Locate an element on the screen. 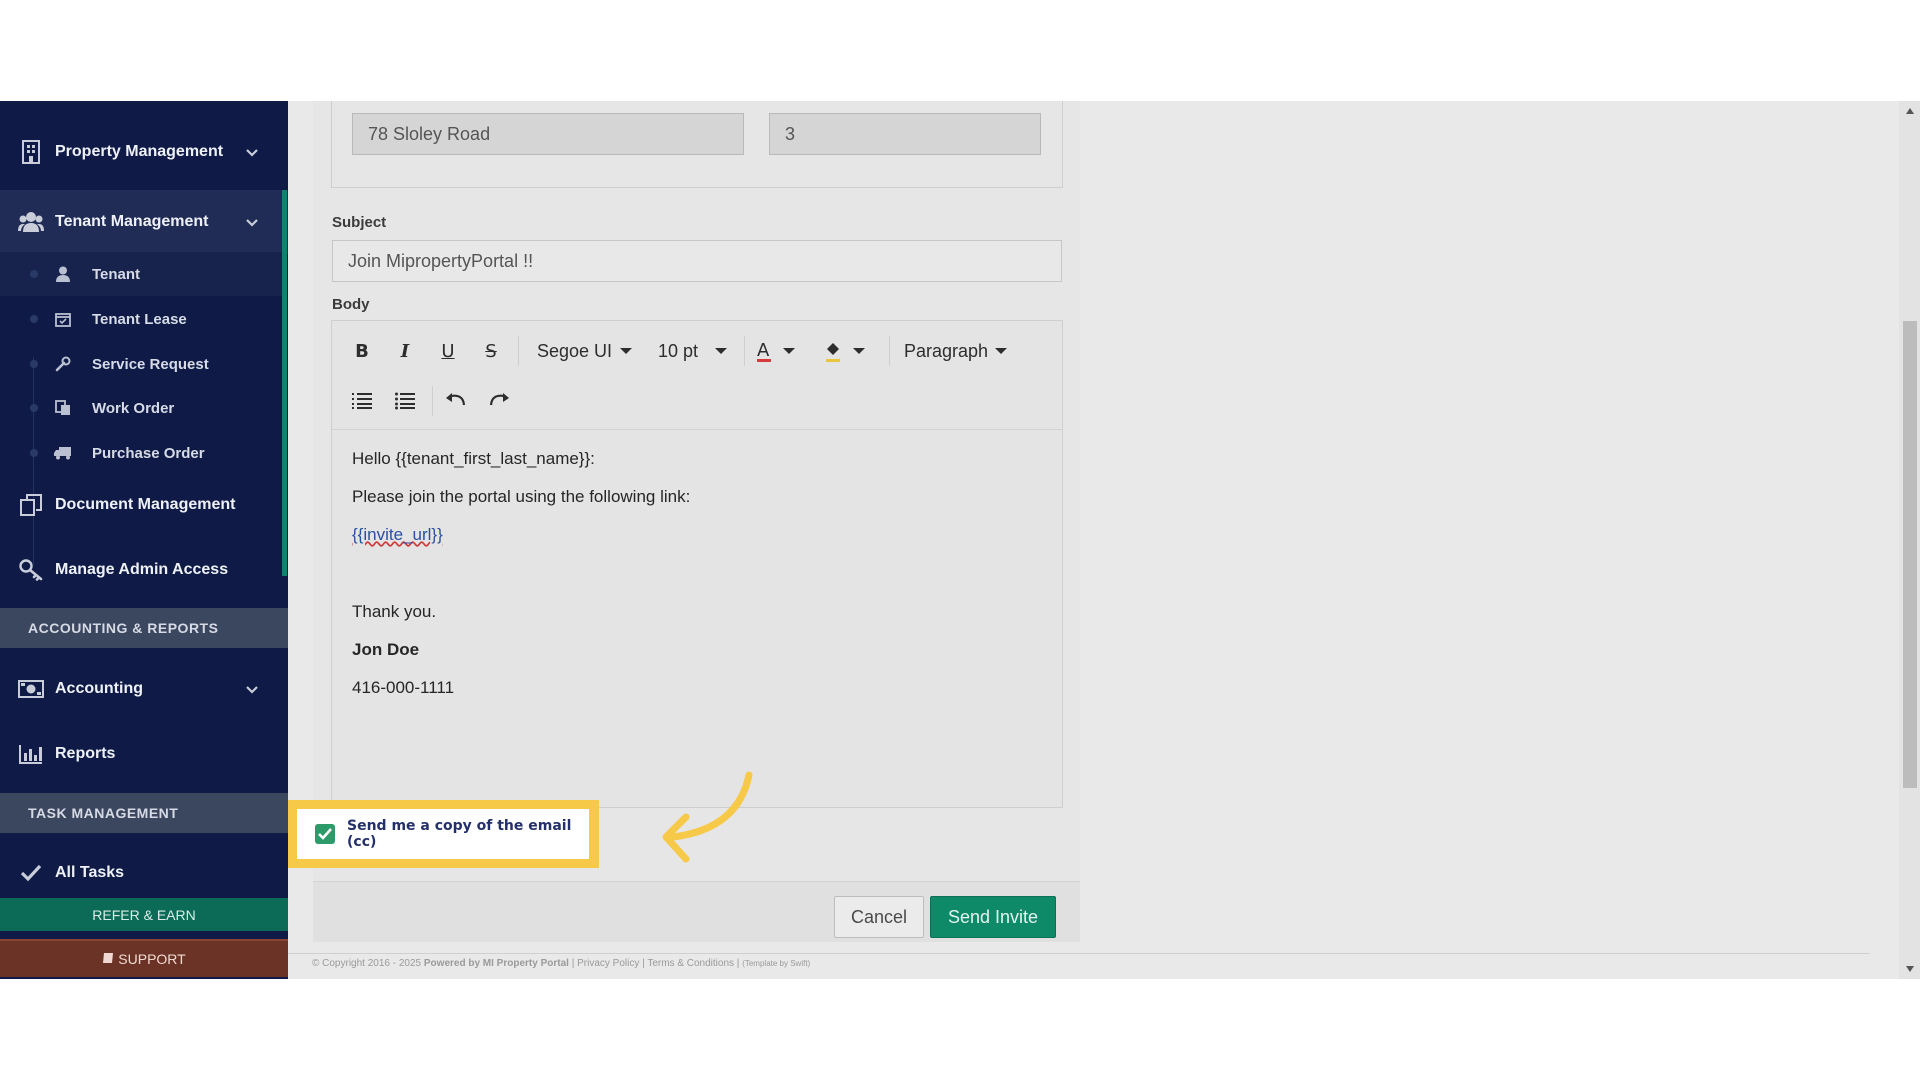 The image size is (1920, 1080). cancel-button: Cancel is located at coordinates (879, 917).